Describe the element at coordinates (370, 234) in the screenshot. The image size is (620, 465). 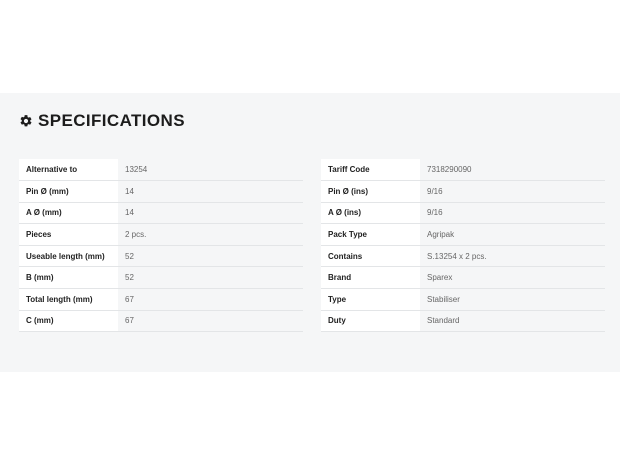
I see `spec-label: Pack Type` at that location.